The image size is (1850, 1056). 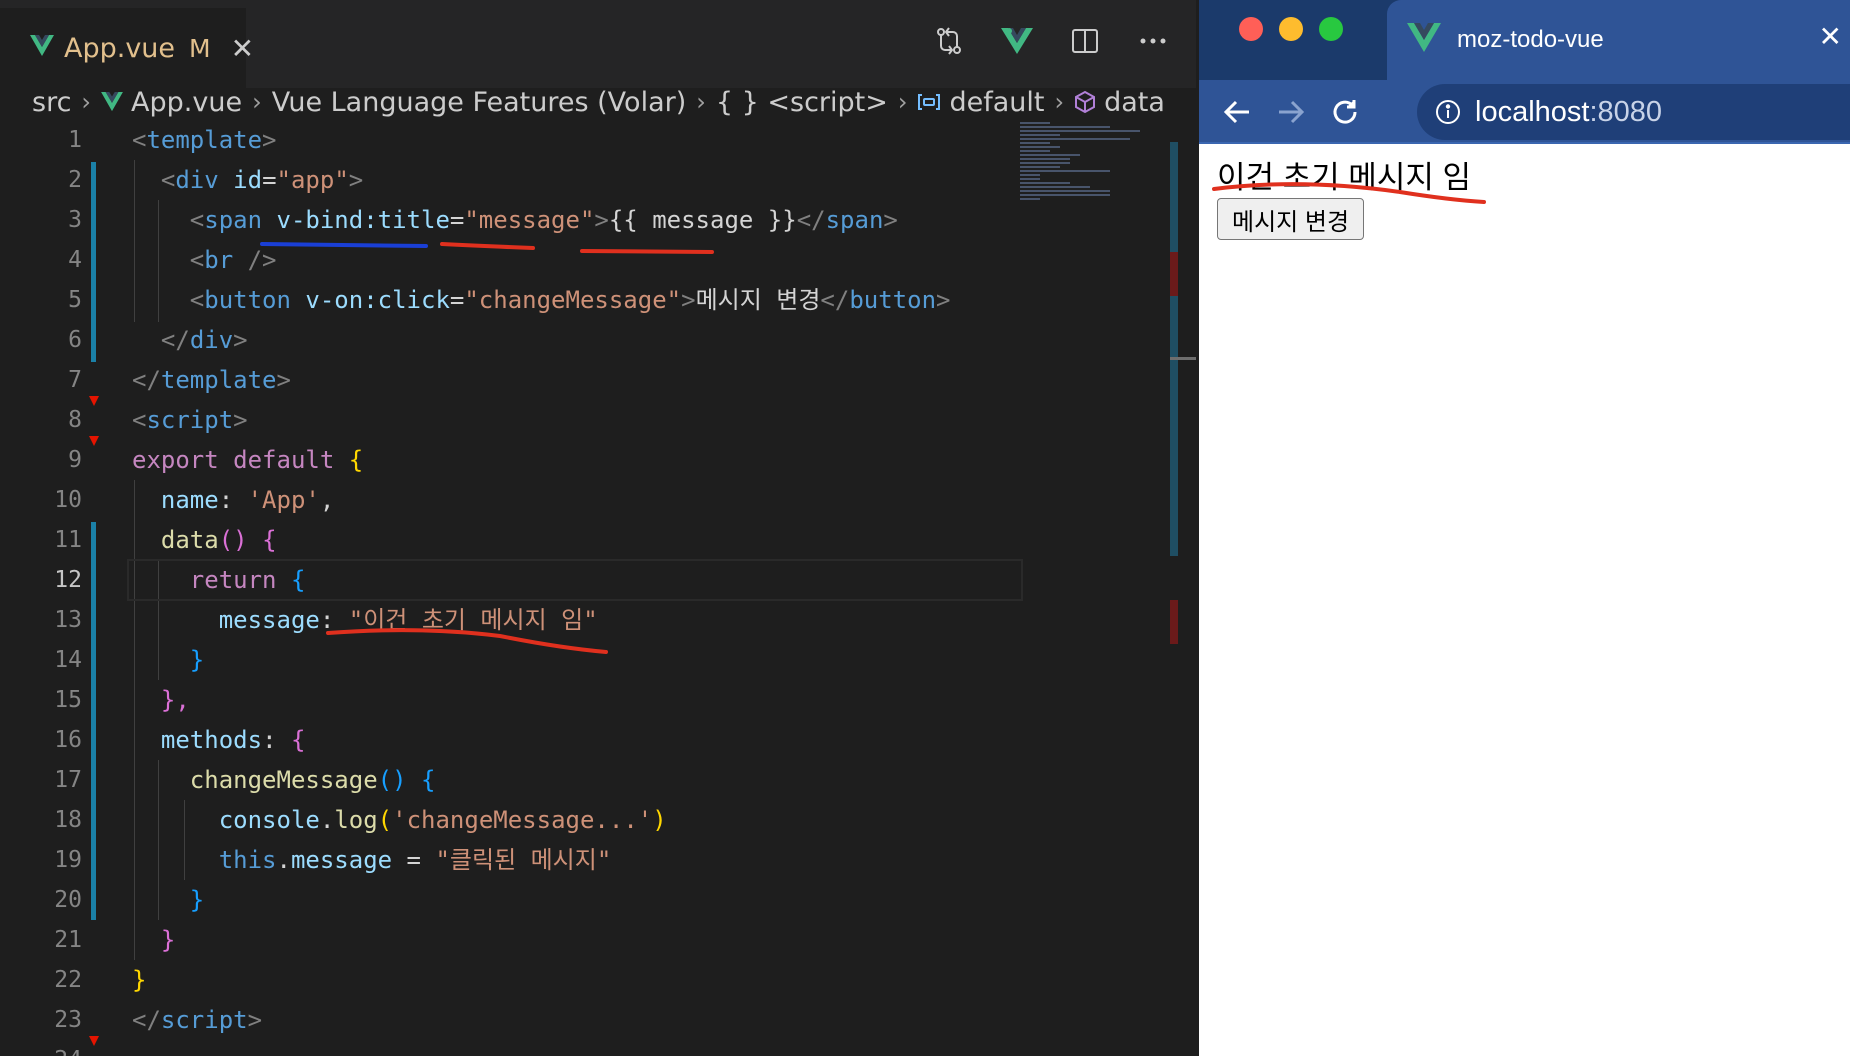 I want to click on reload-icon, so click(x=1345, y=112).